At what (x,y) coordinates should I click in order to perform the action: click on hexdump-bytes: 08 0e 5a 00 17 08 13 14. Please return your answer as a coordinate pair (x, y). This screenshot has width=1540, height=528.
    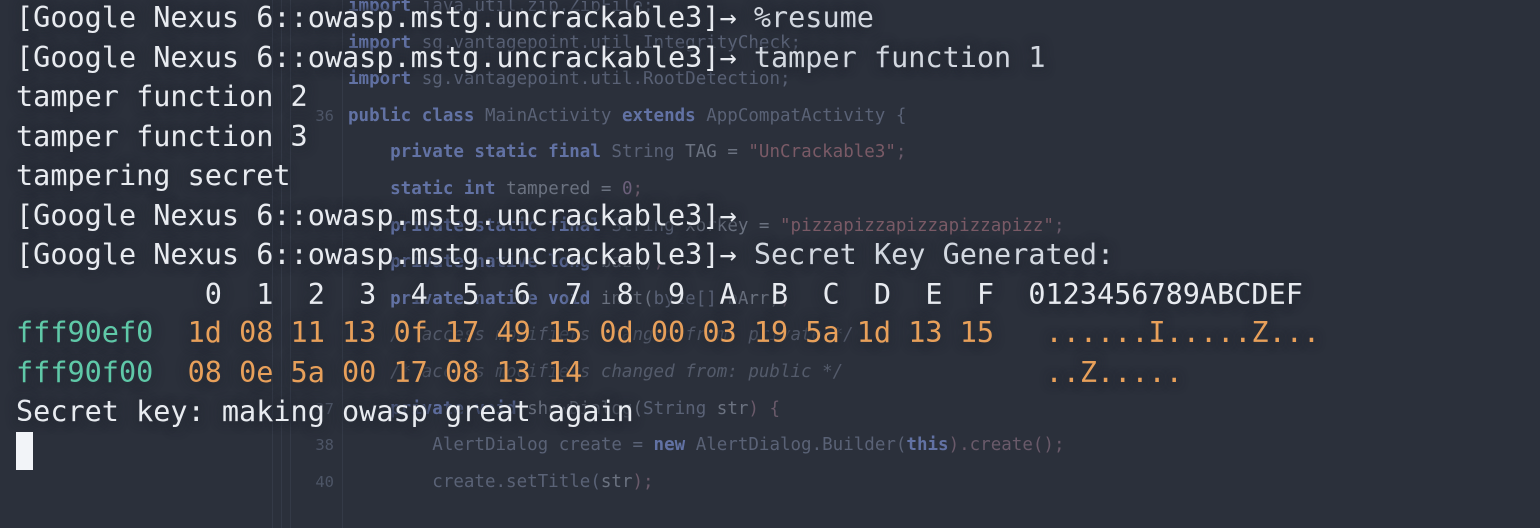
    Looking at the image, I should click on (582, 372).